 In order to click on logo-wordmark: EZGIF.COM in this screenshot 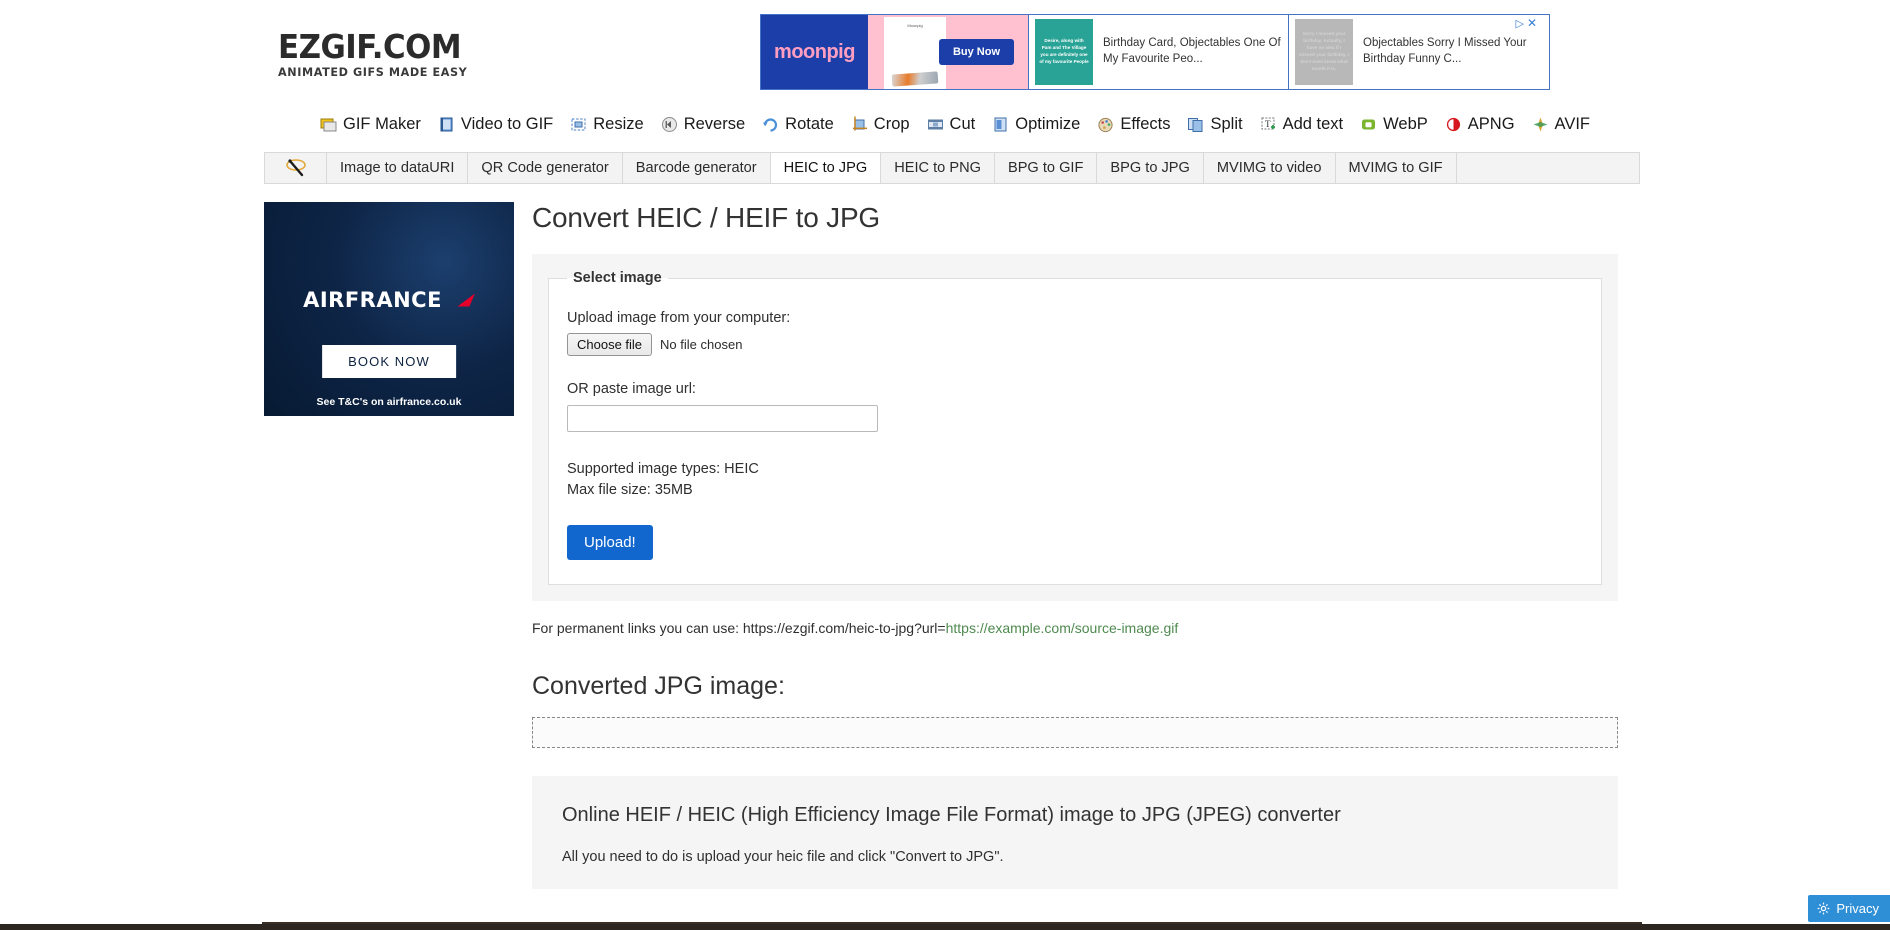, I will do `click(370, 46)`.